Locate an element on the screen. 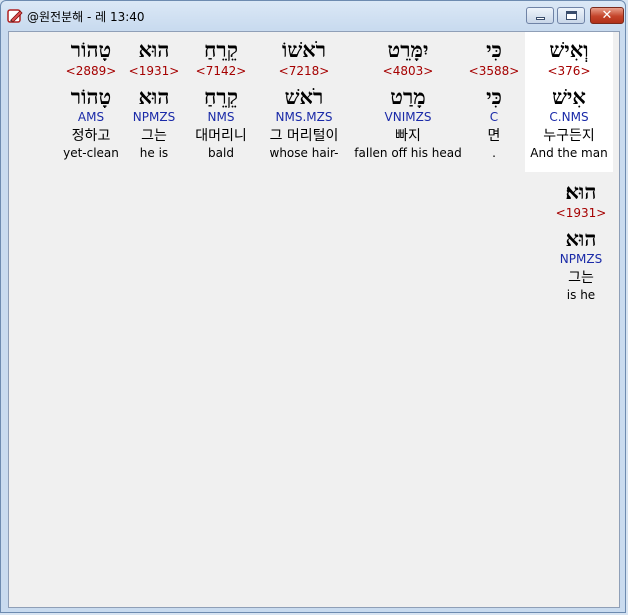 This screenshot has width=628, height=615. morphology-code: C.NMS is located at coordinates (568, 117).